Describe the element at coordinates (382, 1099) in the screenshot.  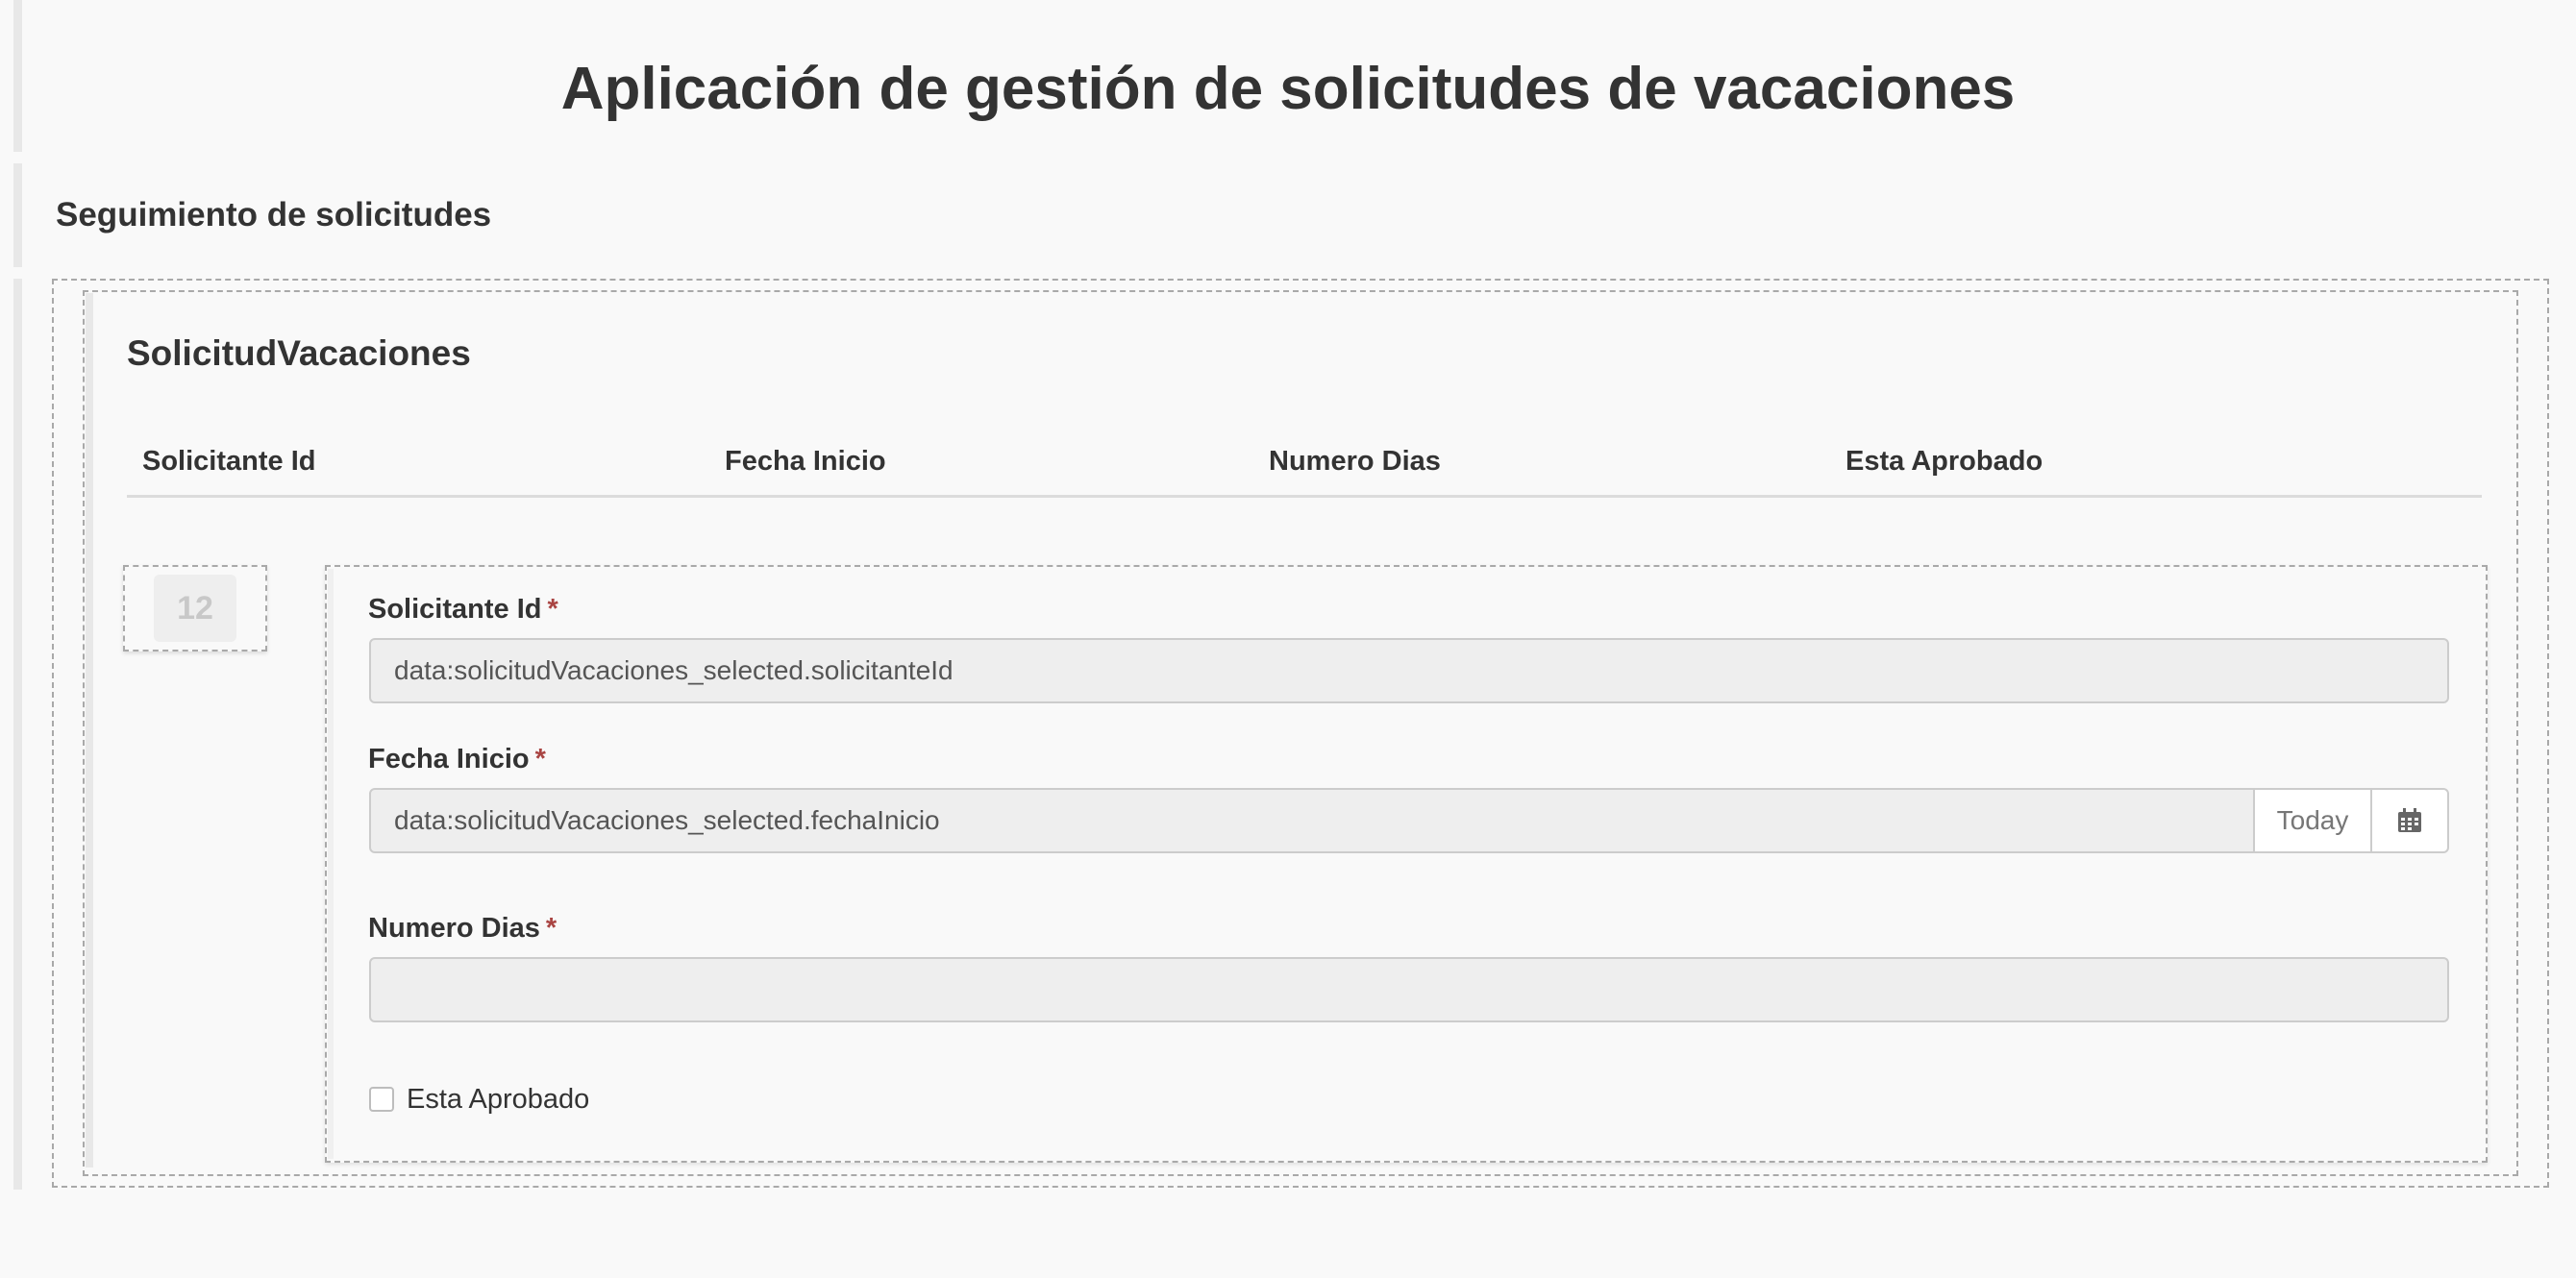
I see `esta-aprobado-checkbox` at that location.